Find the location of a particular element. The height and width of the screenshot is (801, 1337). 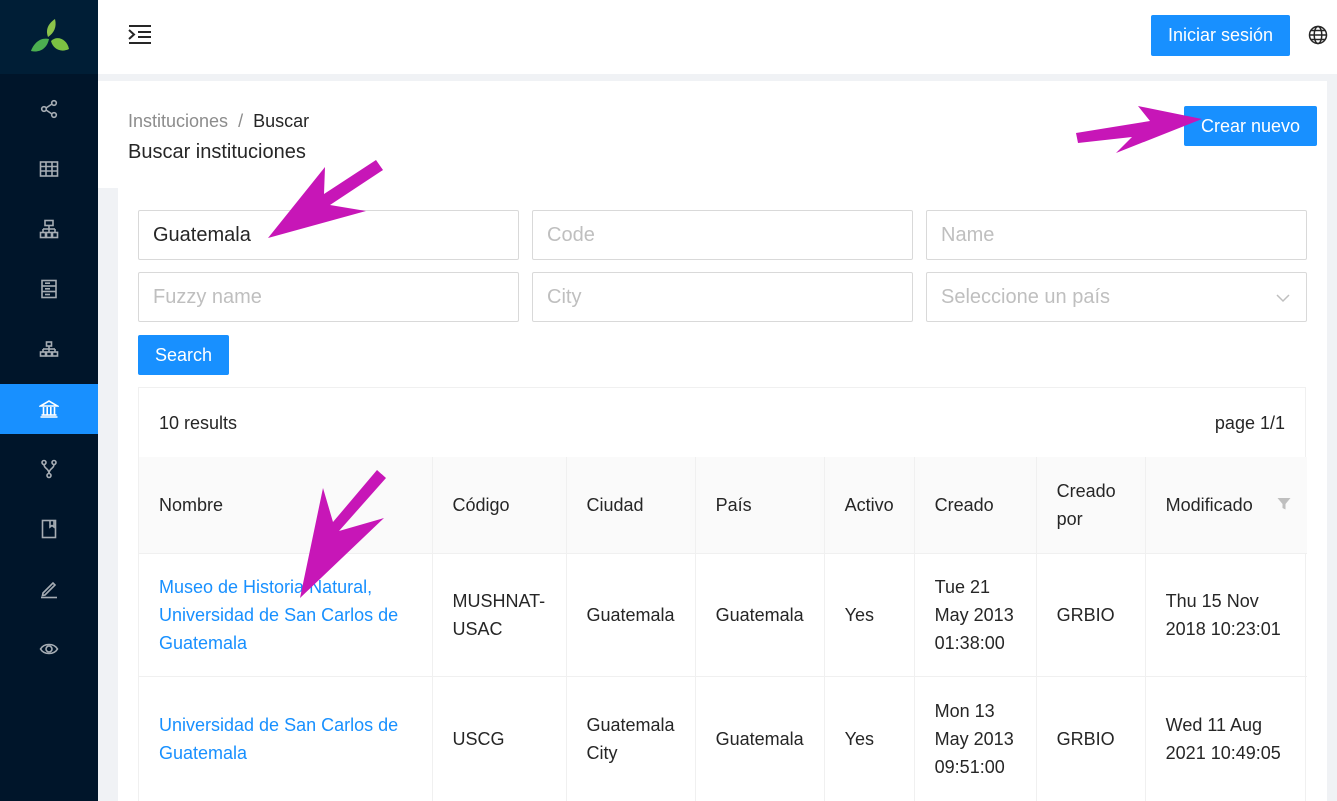

sidebar-item-branch is located at coordinates (49, 469).